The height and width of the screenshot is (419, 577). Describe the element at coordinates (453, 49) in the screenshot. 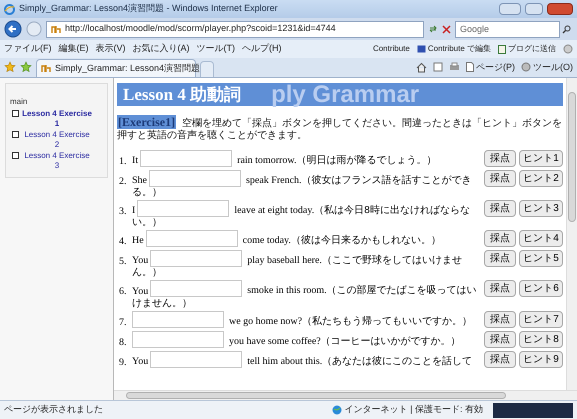

I see `contribute-edit-button: Contribute で編集` at that location.